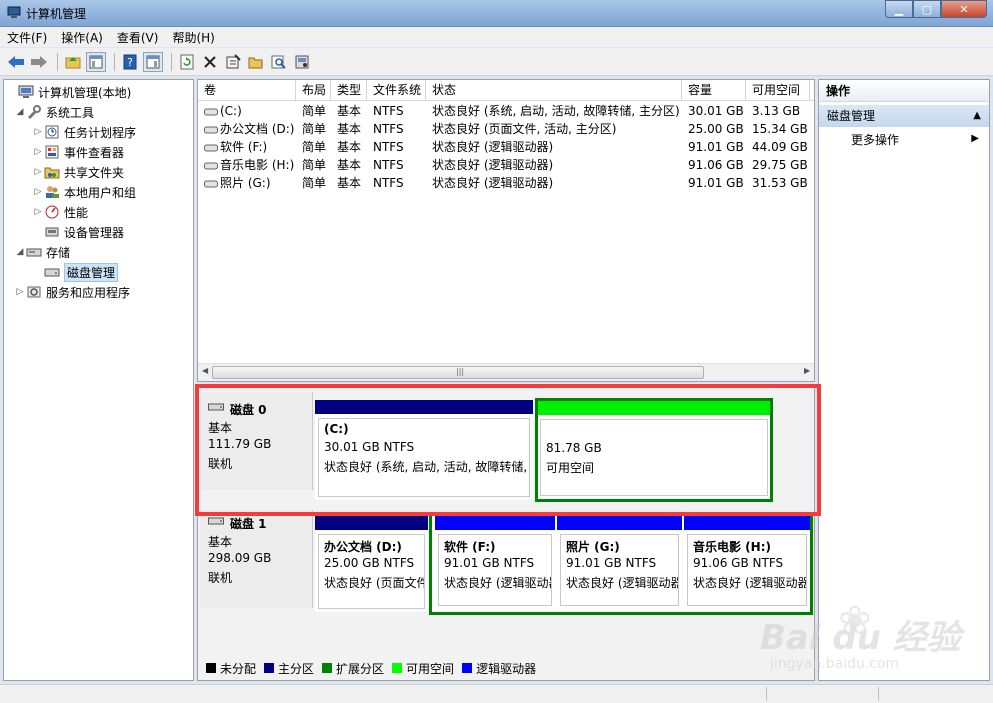 Image resolution: width=993 pixels, height=703 pixels. What do you see at coordinates (39, 62) in the screenshot?
I see `forward-icon` at bounding box center [39, 62].